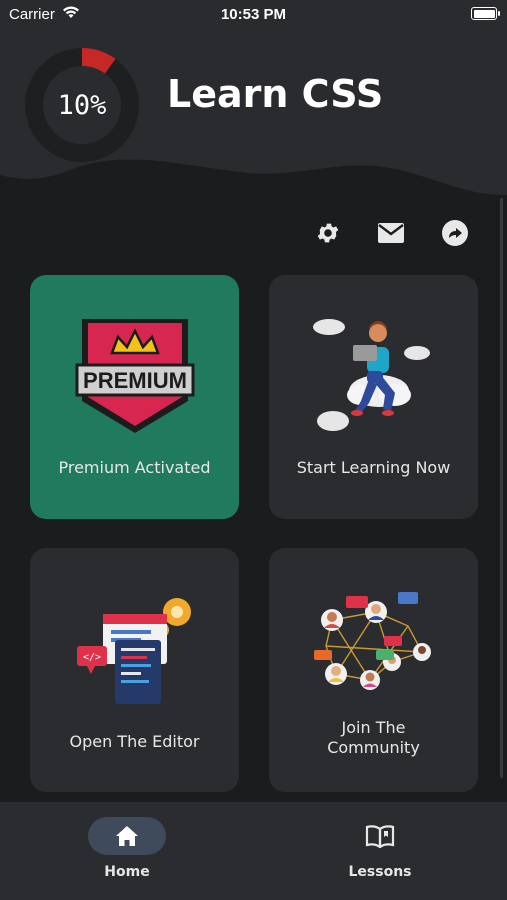 Image resolution: width=507 pixels, height=900 pixels. I want to click on scrollbar, so click(501, 488).